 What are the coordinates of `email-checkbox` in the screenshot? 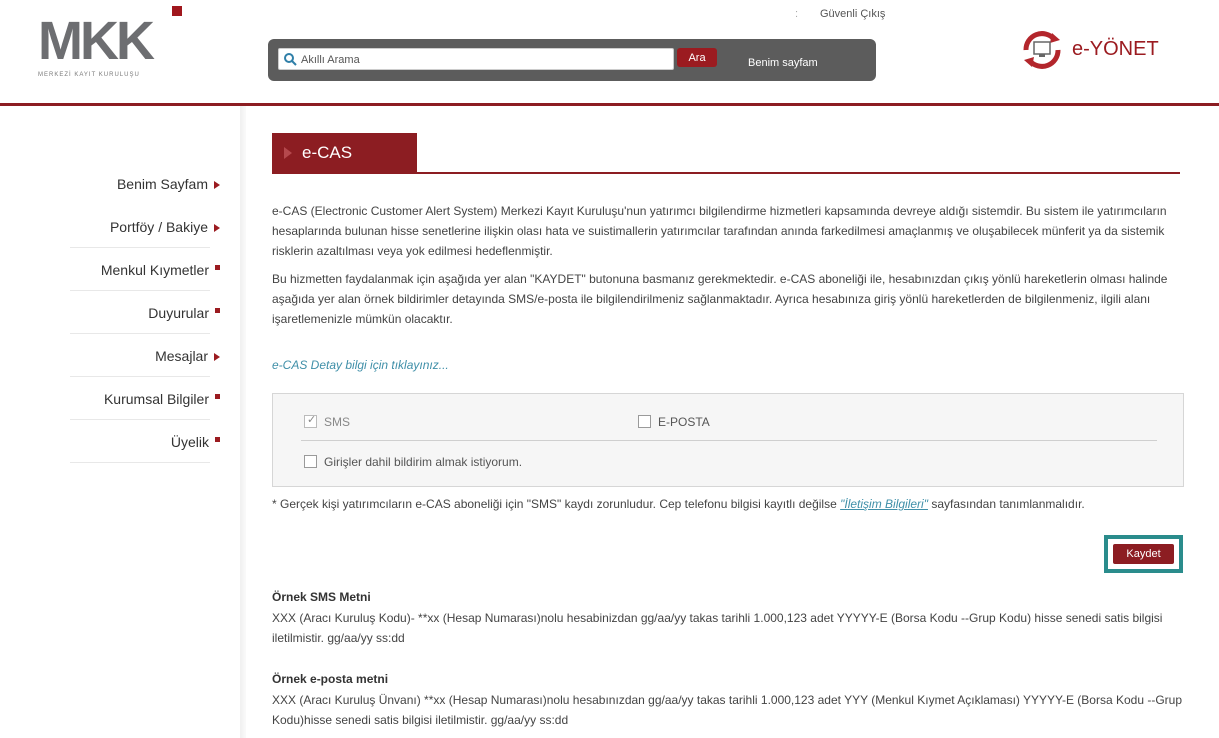 It's located at (644, 421).